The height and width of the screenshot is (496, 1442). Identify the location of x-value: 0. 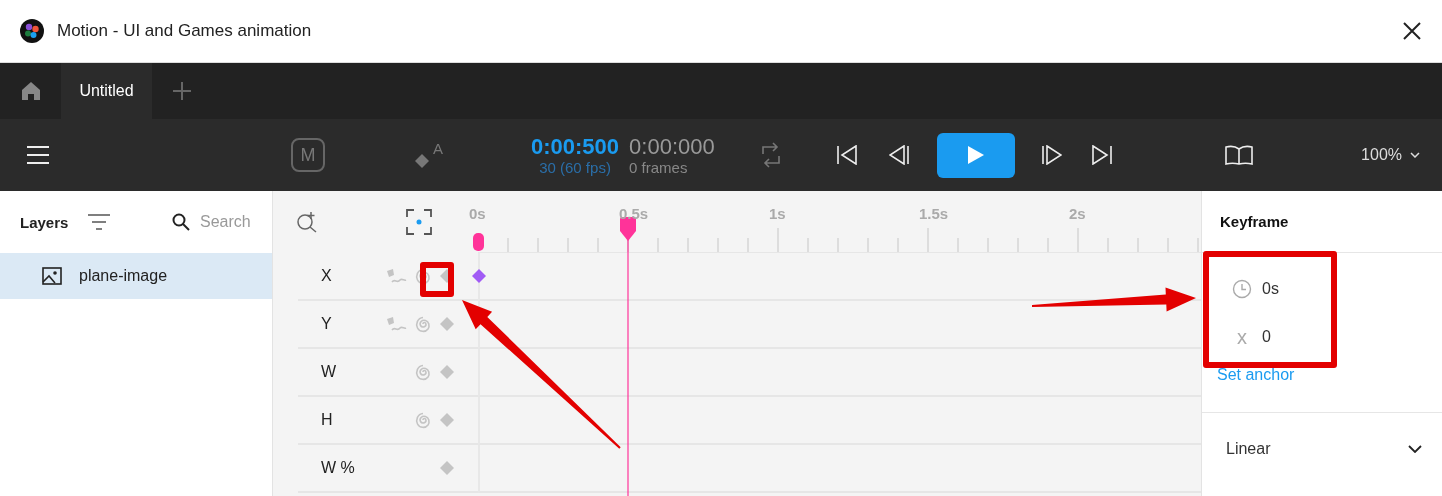
(1266, 337).